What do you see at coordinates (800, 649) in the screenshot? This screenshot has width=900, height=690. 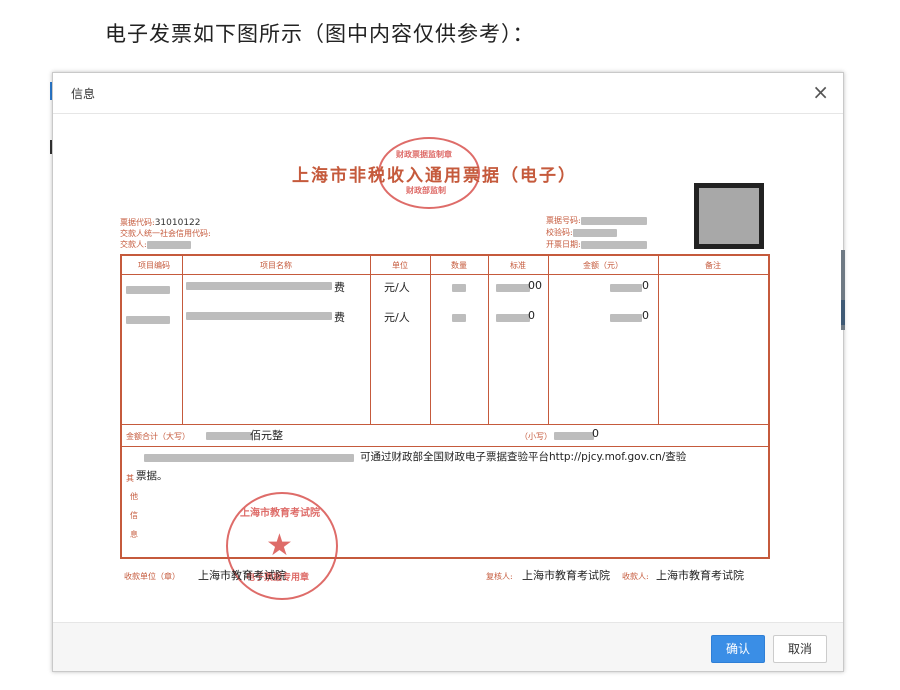 I see `cancel-button: 取消` at bounding box center [800, 649].